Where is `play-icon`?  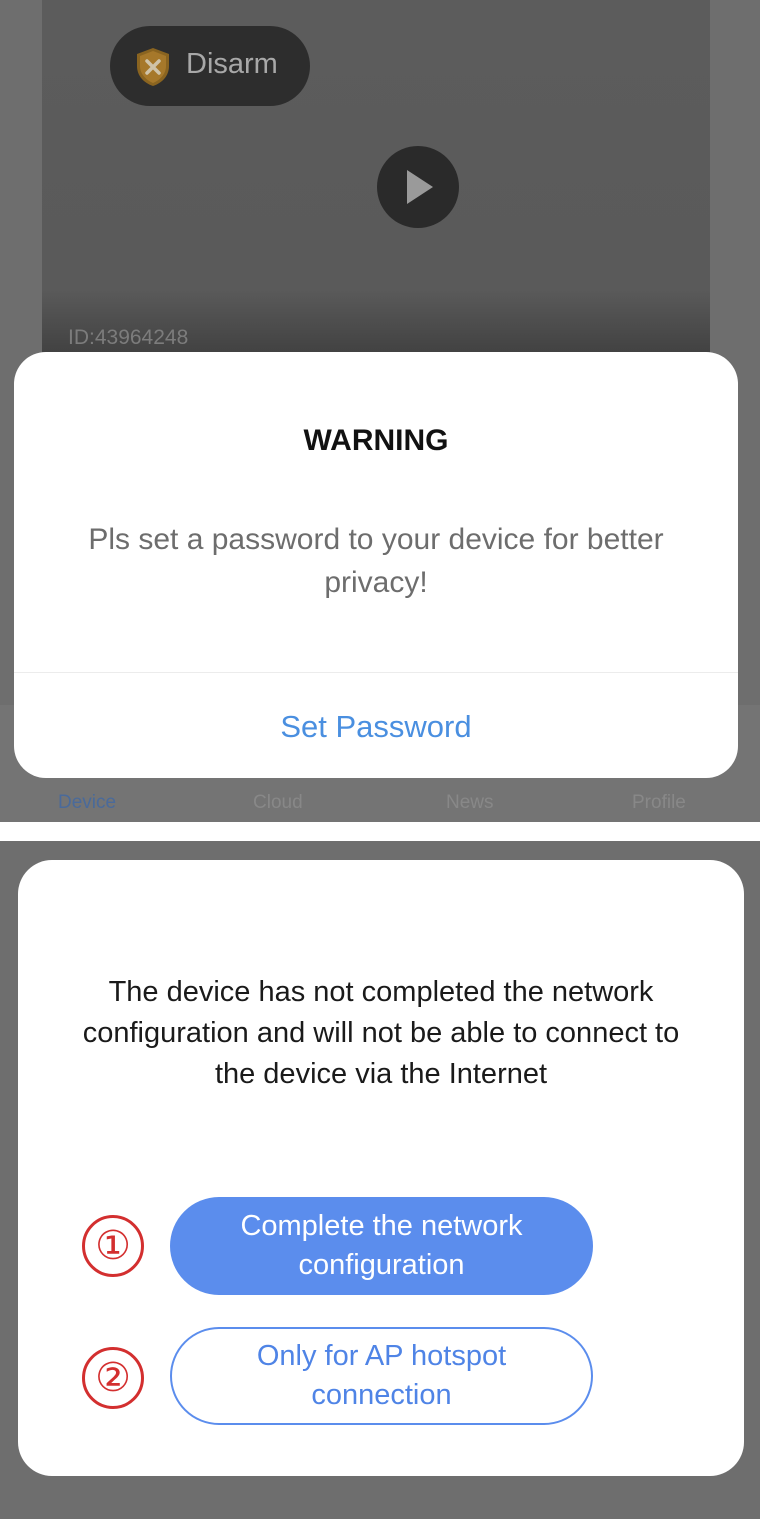
play-icon is located at coordinates (420, 187).